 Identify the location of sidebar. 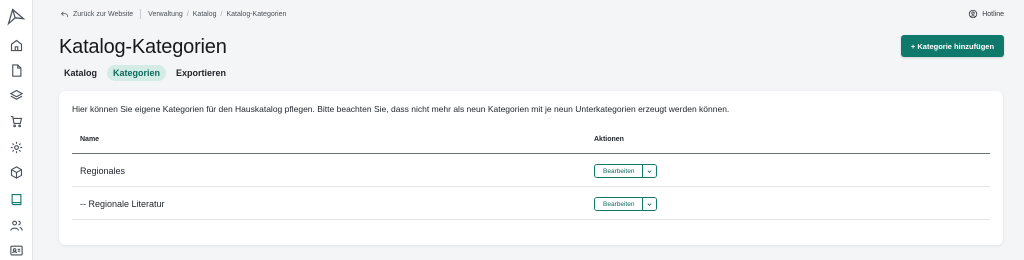
(16, 130).